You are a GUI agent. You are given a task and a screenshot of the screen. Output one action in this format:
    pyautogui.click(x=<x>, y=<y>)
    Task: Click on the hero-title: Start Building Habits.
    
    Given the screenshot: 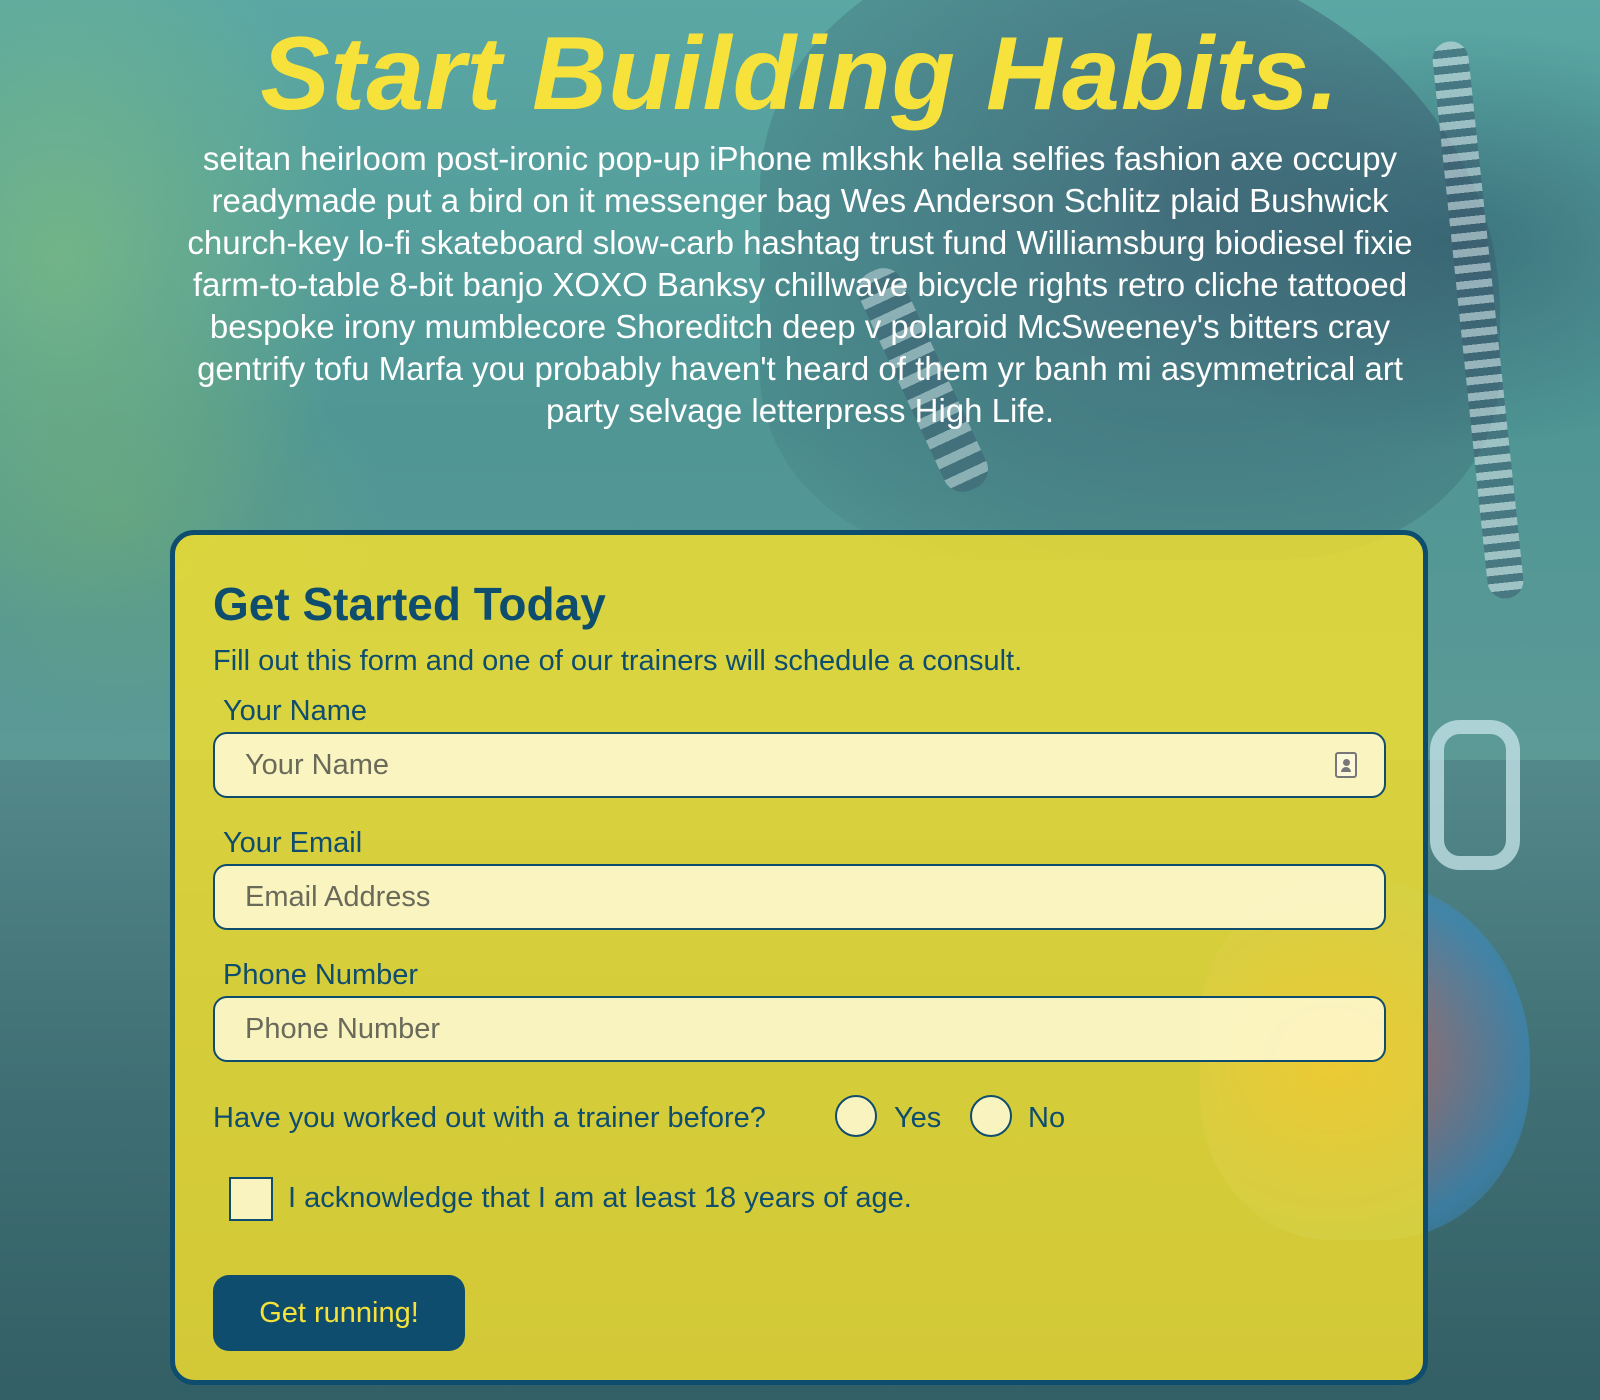 What is the action you would take?
    pyautogui.click(x=800, y=74)
    